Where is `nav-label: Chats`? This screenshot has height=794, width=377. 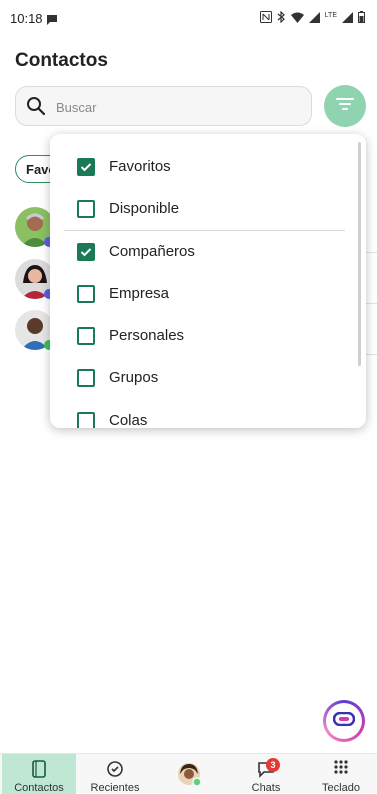 nav-label: Chats is located at coordinates (266, 788).